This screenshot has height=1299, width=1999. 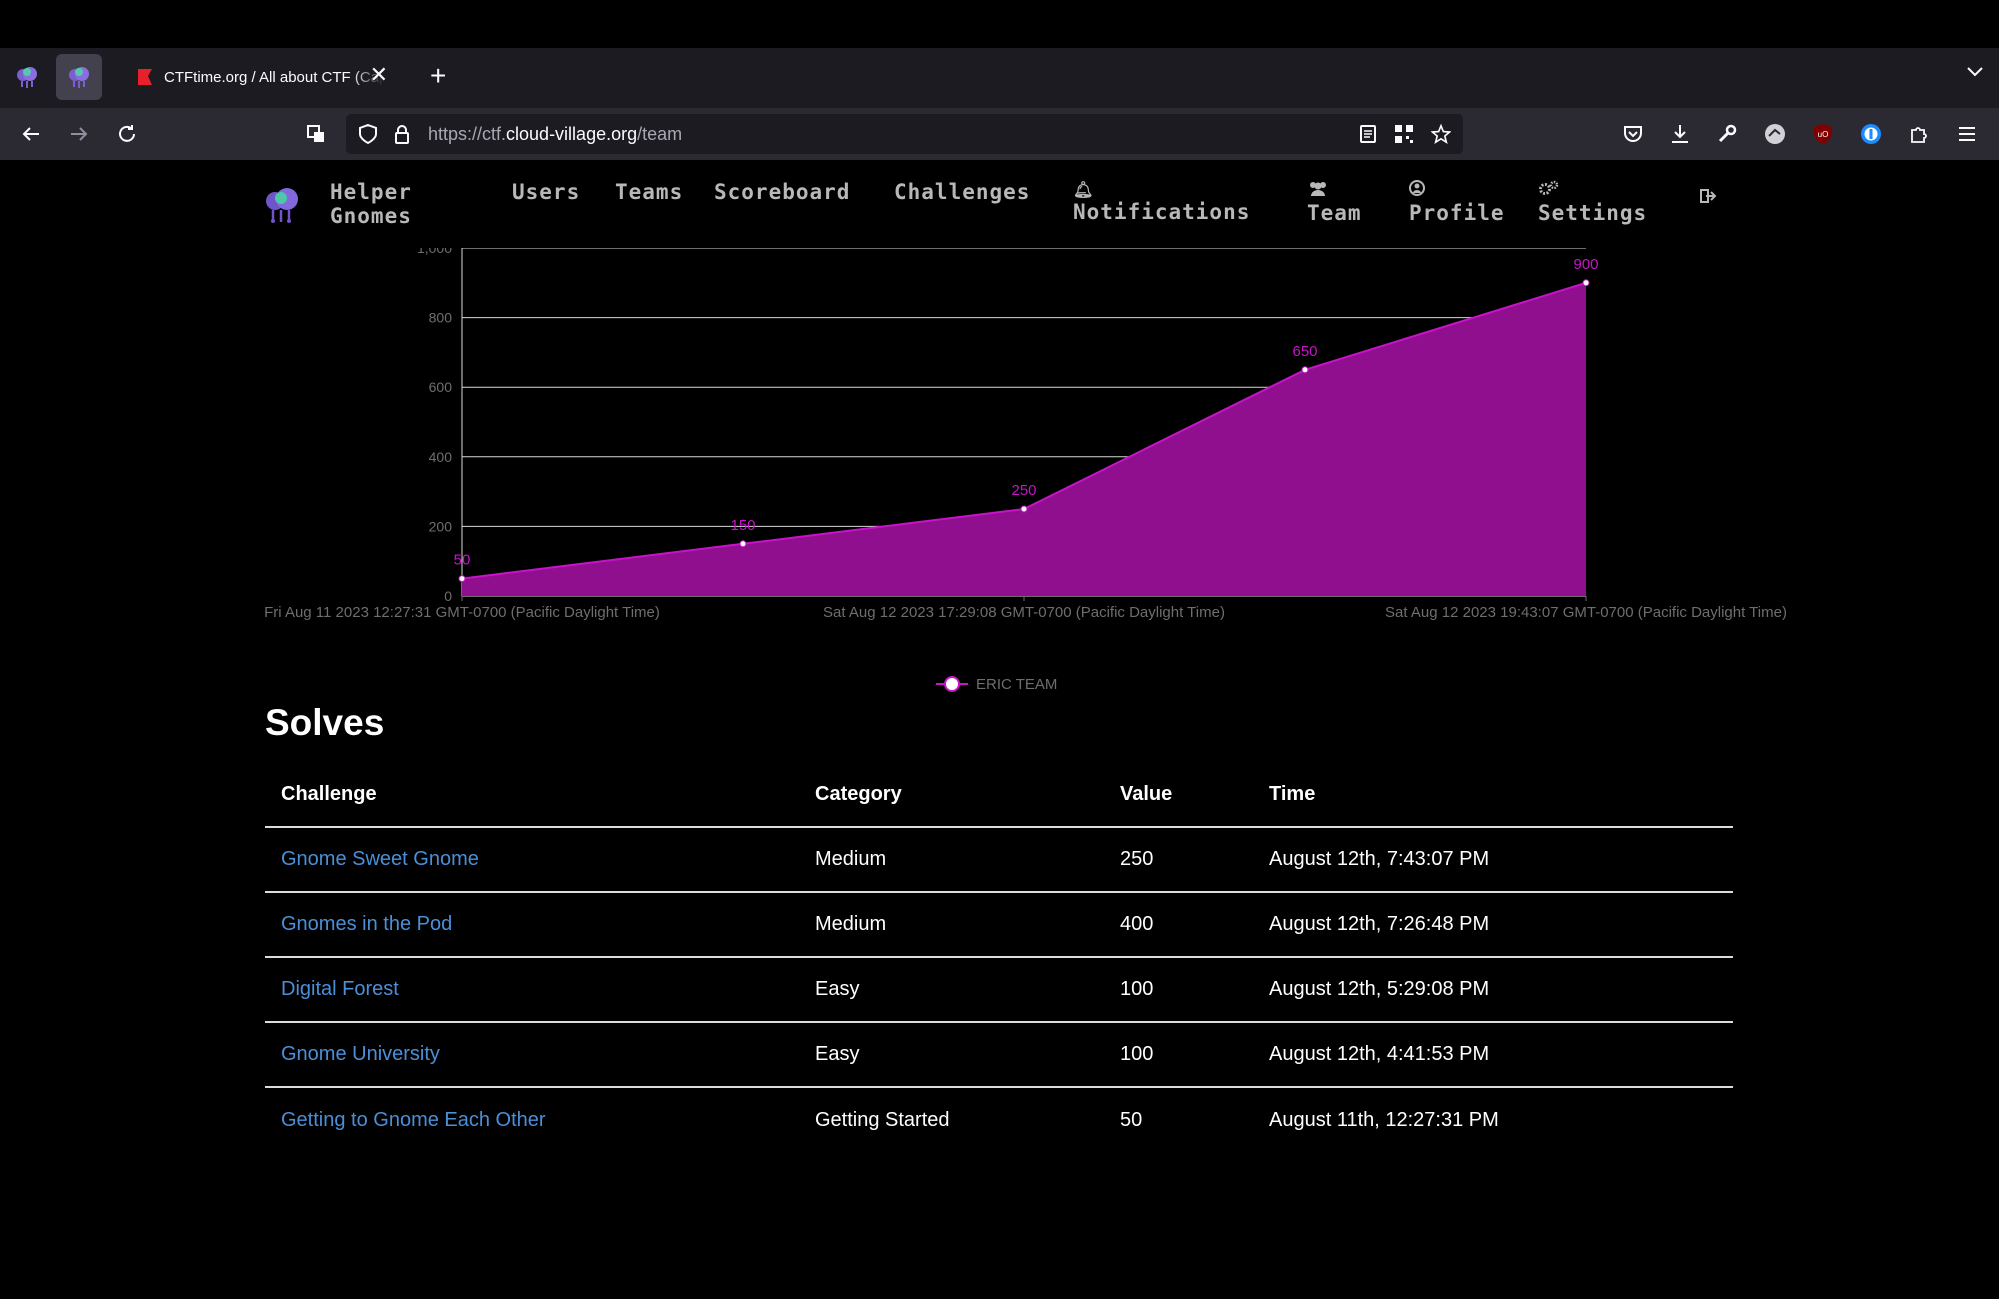 What do you see at coordinates (1178, 860) in the screenshot?
I see `value-cell: 250` at bounding box center [1178, 860].